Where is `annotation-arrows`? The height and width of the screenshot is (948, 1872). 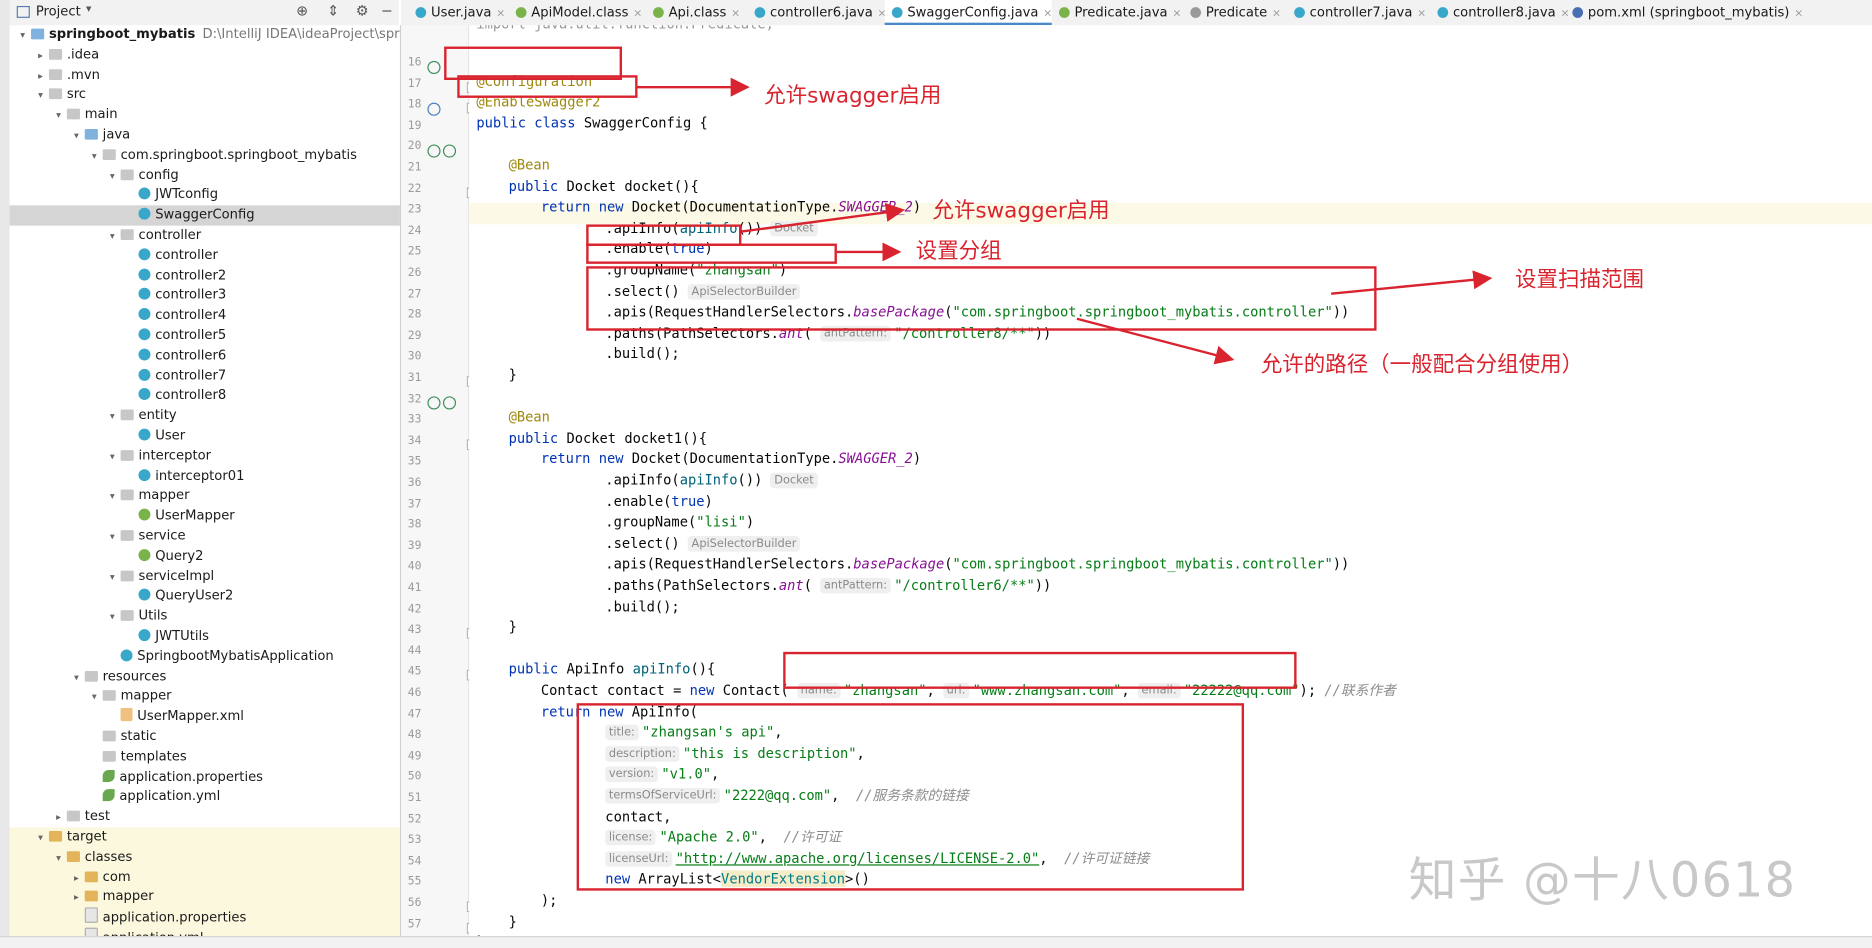 annotation-arrows is located at coordinates (1065, 221).